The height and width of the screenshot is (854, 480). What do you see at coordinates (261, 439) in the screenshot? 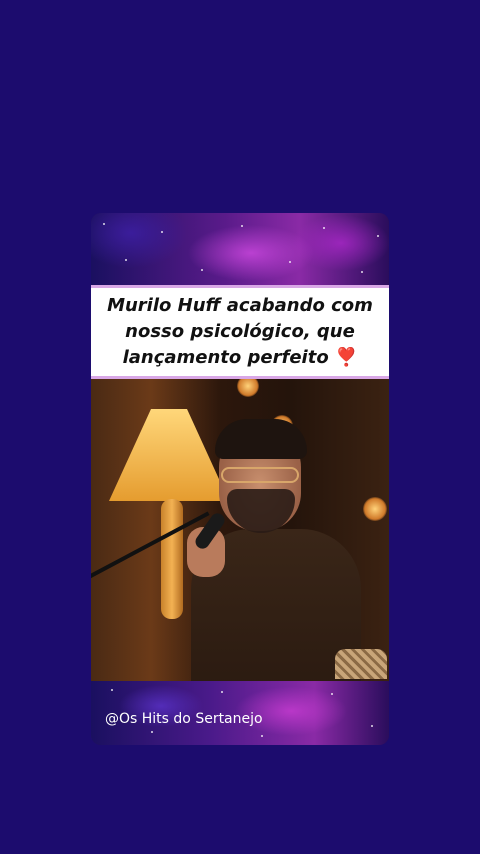
I see `singer-hair` at bounding box center [261, 439].